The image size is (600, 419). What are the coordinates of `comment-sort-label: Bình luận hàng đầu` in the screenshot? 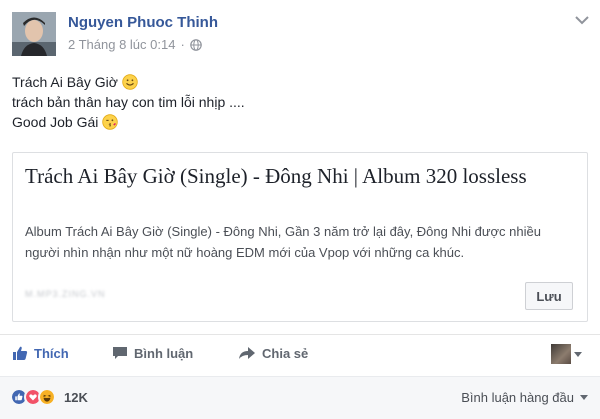 It's located at (517, 397).